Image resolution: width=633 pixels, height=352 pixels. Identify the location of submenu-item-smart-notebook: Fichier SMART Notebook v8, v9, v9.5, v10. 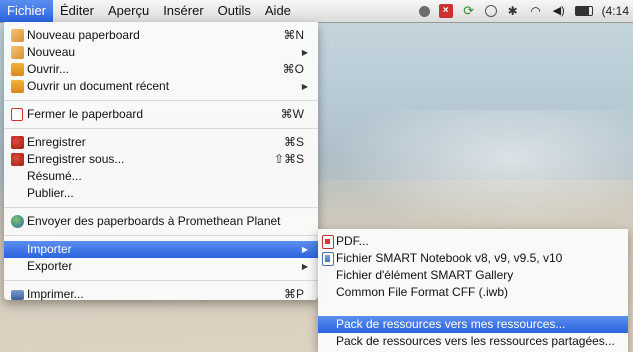
(473, 258).